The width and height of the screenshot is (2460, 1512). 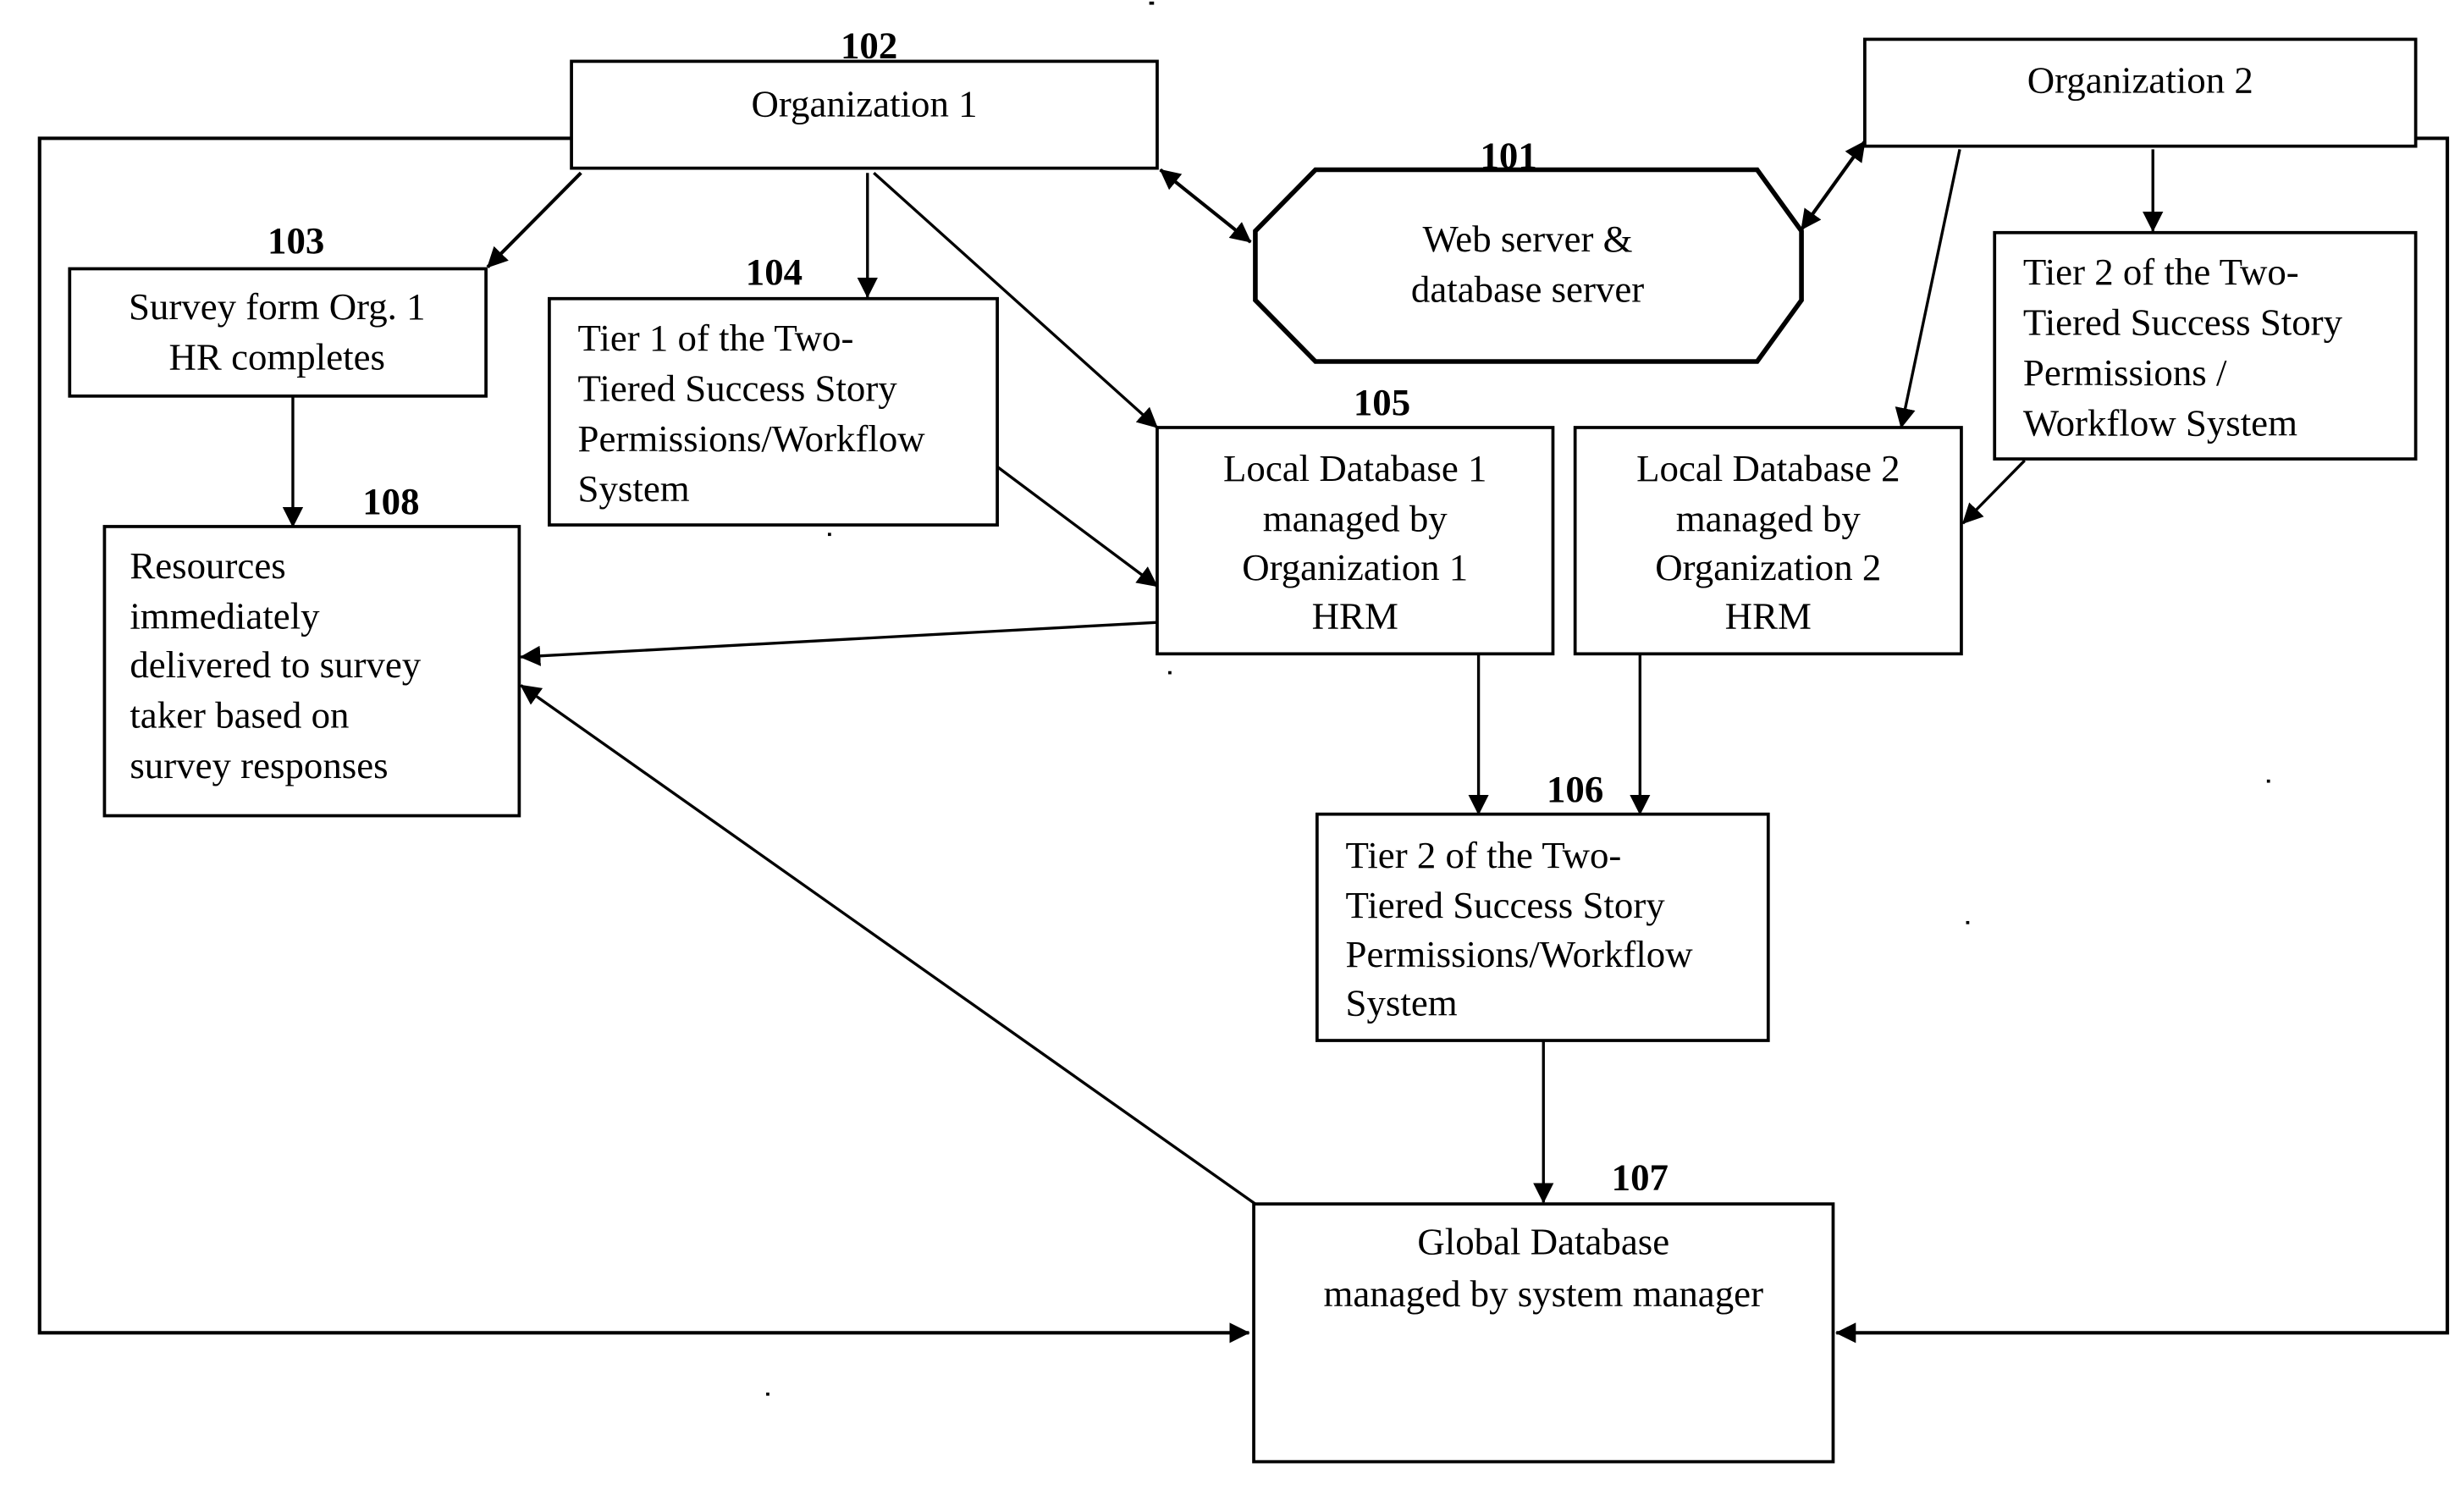 What do you see at coordinates (239, 715) in the screenshot?
I see `node-label: taker based on` at bounding box center [239, 715].